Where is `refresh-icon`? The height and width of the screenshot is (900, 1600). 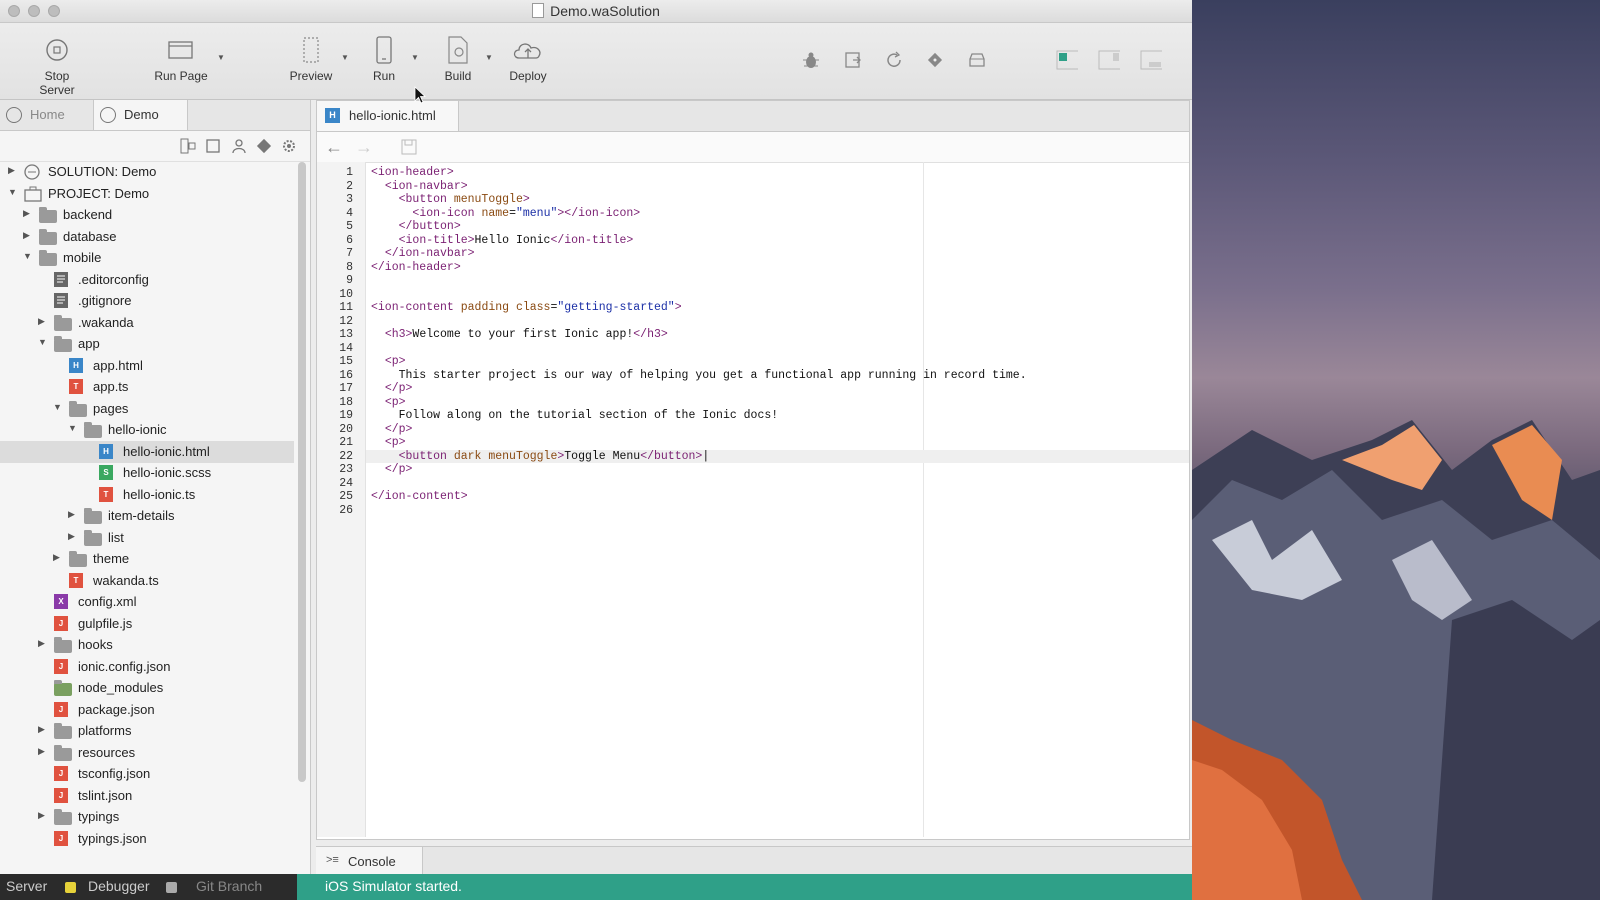 refresh-icon is located at coordinates (894, 60).